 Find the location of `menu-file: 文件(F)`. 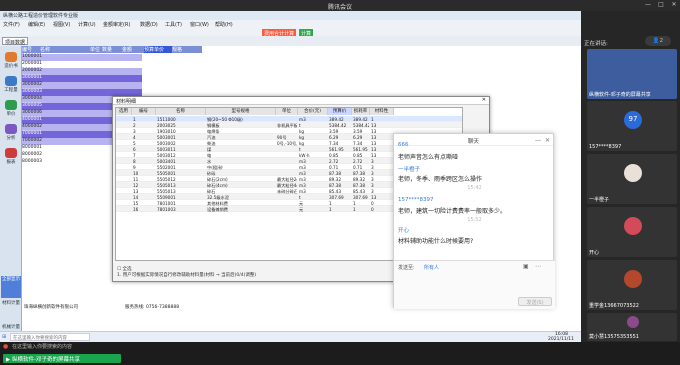

menu-file: 文件(F) is located at coordinates (11, 24).